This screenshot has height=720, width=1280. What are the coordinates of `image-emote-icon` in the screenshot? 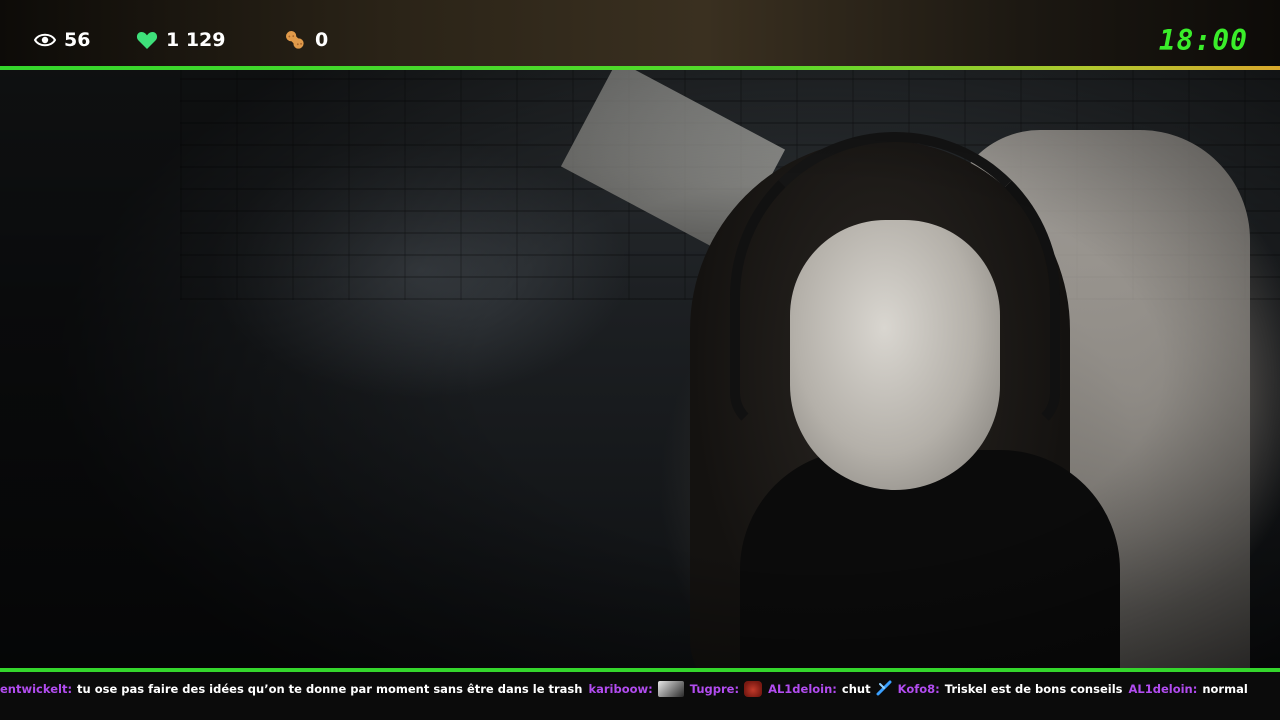 It's located at (670, 689).